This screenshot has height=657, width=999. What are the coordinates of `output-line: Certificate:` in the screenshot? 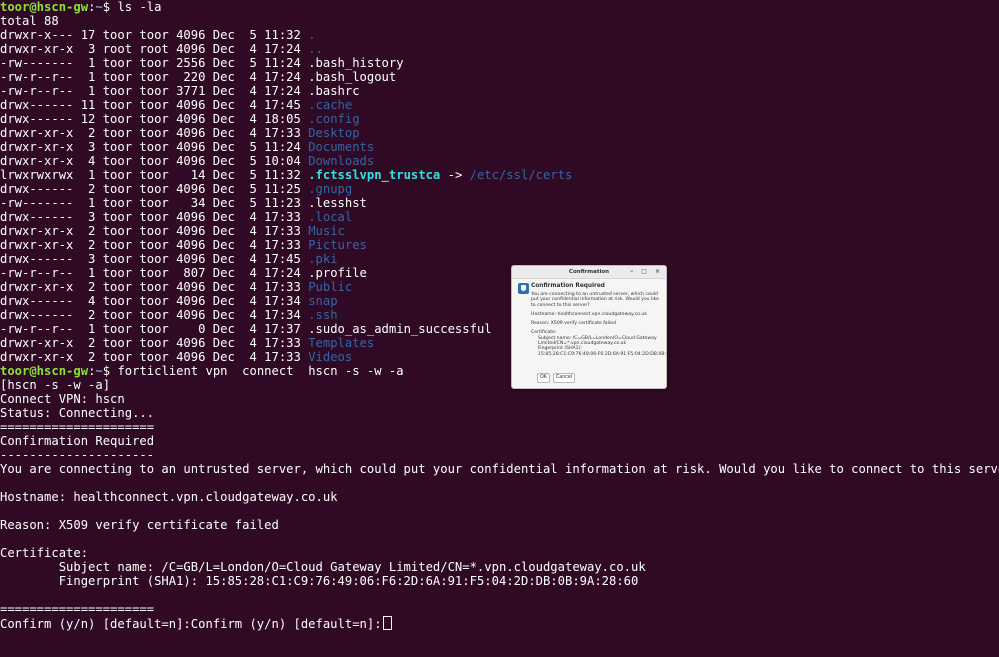 It's located at (499, 553).